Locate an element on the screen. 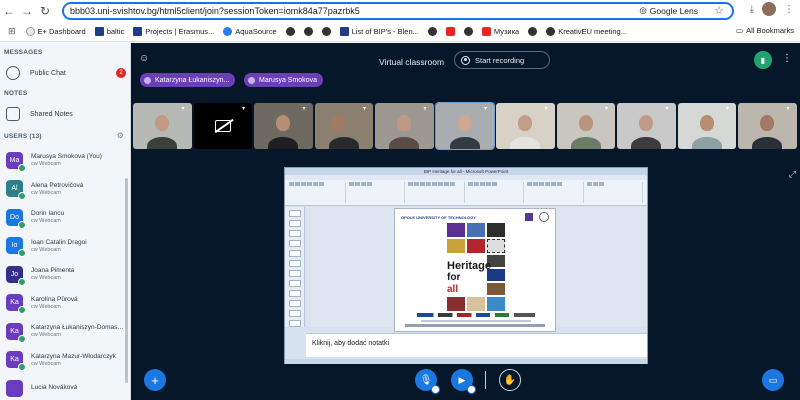 This screenshot has height=400, width=800. start-recording-button: Start recording is located at coordinates (502, 60).